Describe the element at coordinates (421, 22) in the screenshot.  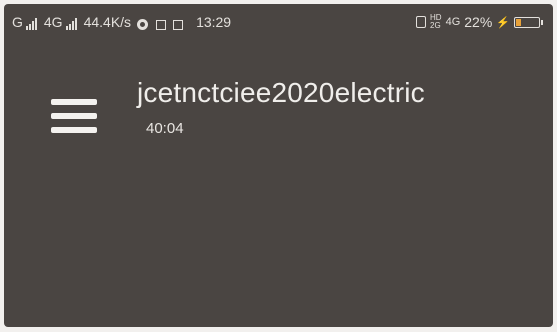
I see `vibrate-icon` at that location.